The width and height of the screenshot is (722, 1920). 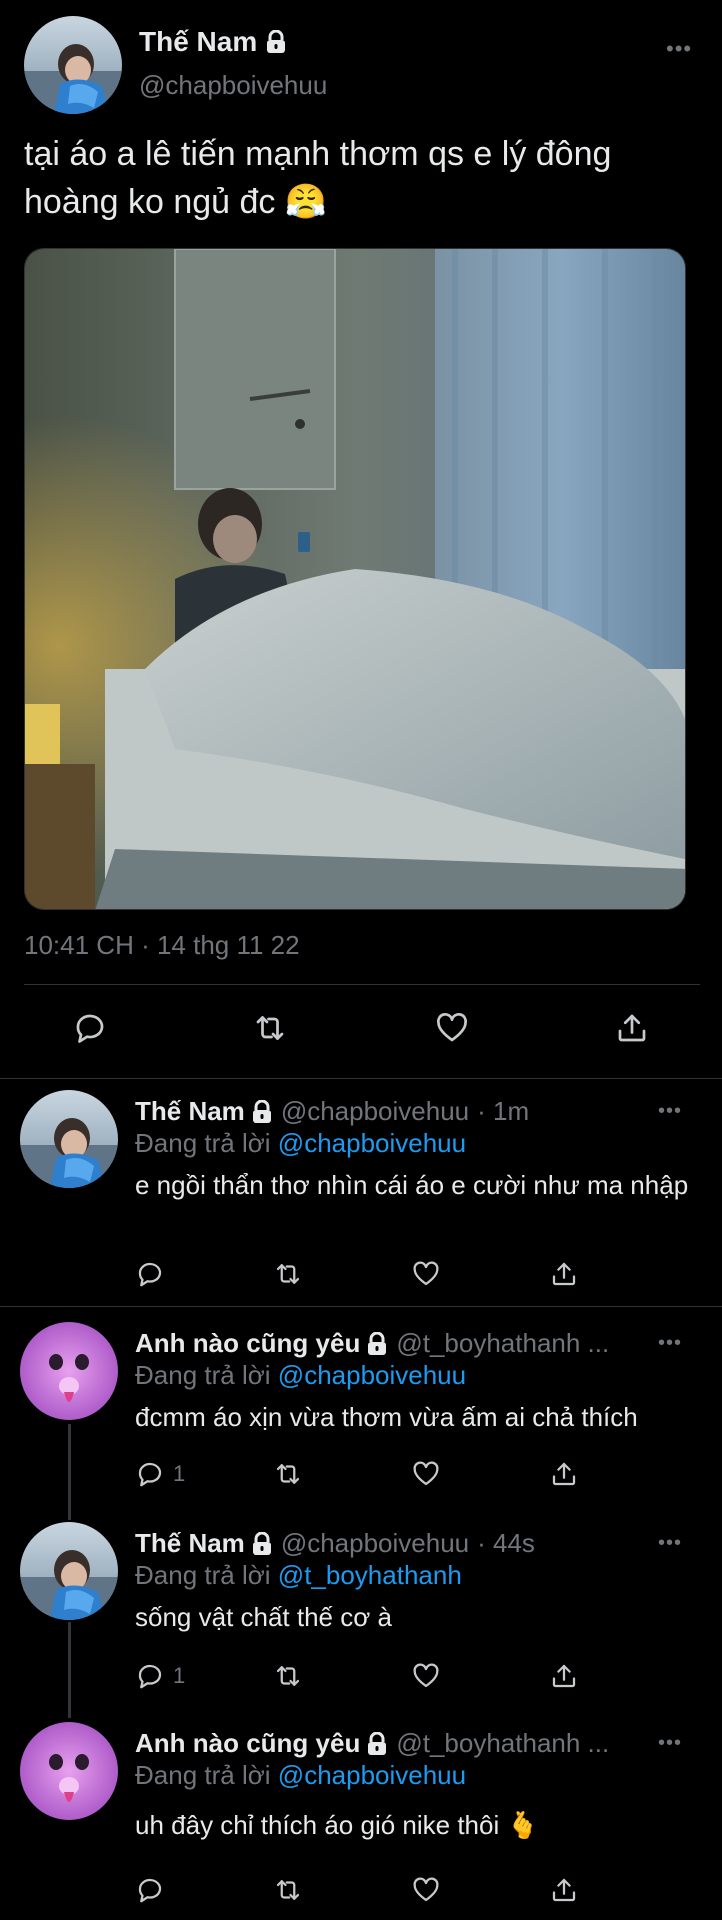 I want to click on reply-header: Thế Nam @chapboivehuu · 1m, so click(x=332, y=1111).